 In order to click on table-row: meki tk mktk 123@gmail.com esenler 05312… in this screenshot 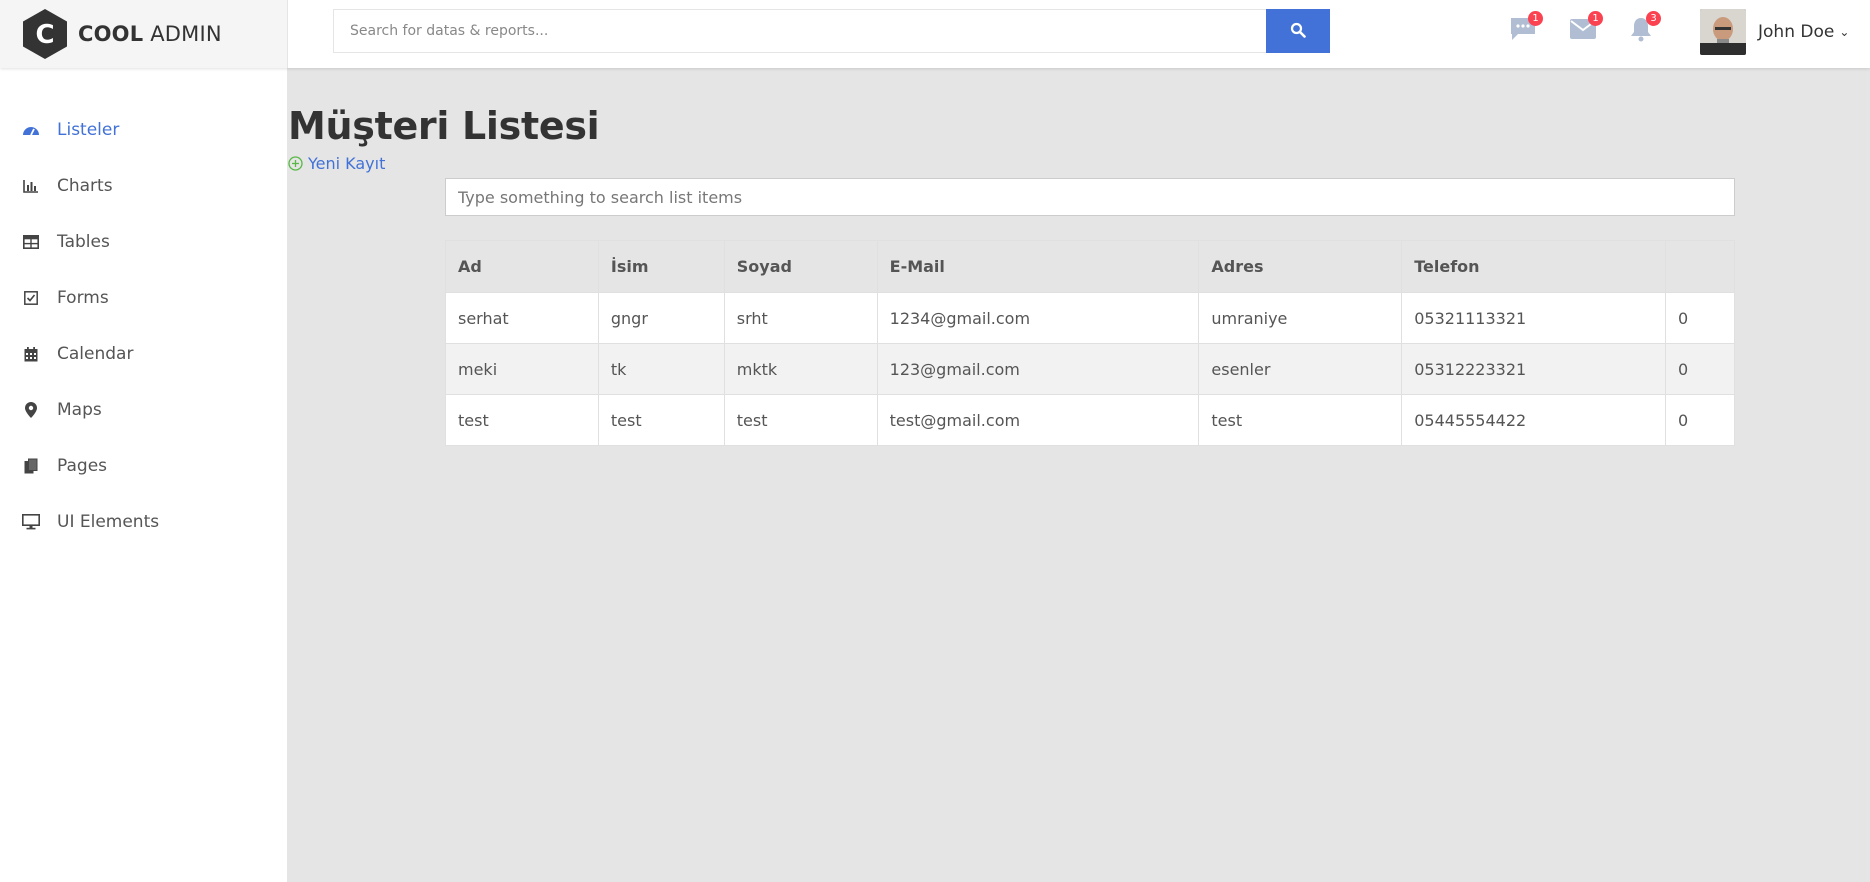, I will do `click(1090, 369)`.